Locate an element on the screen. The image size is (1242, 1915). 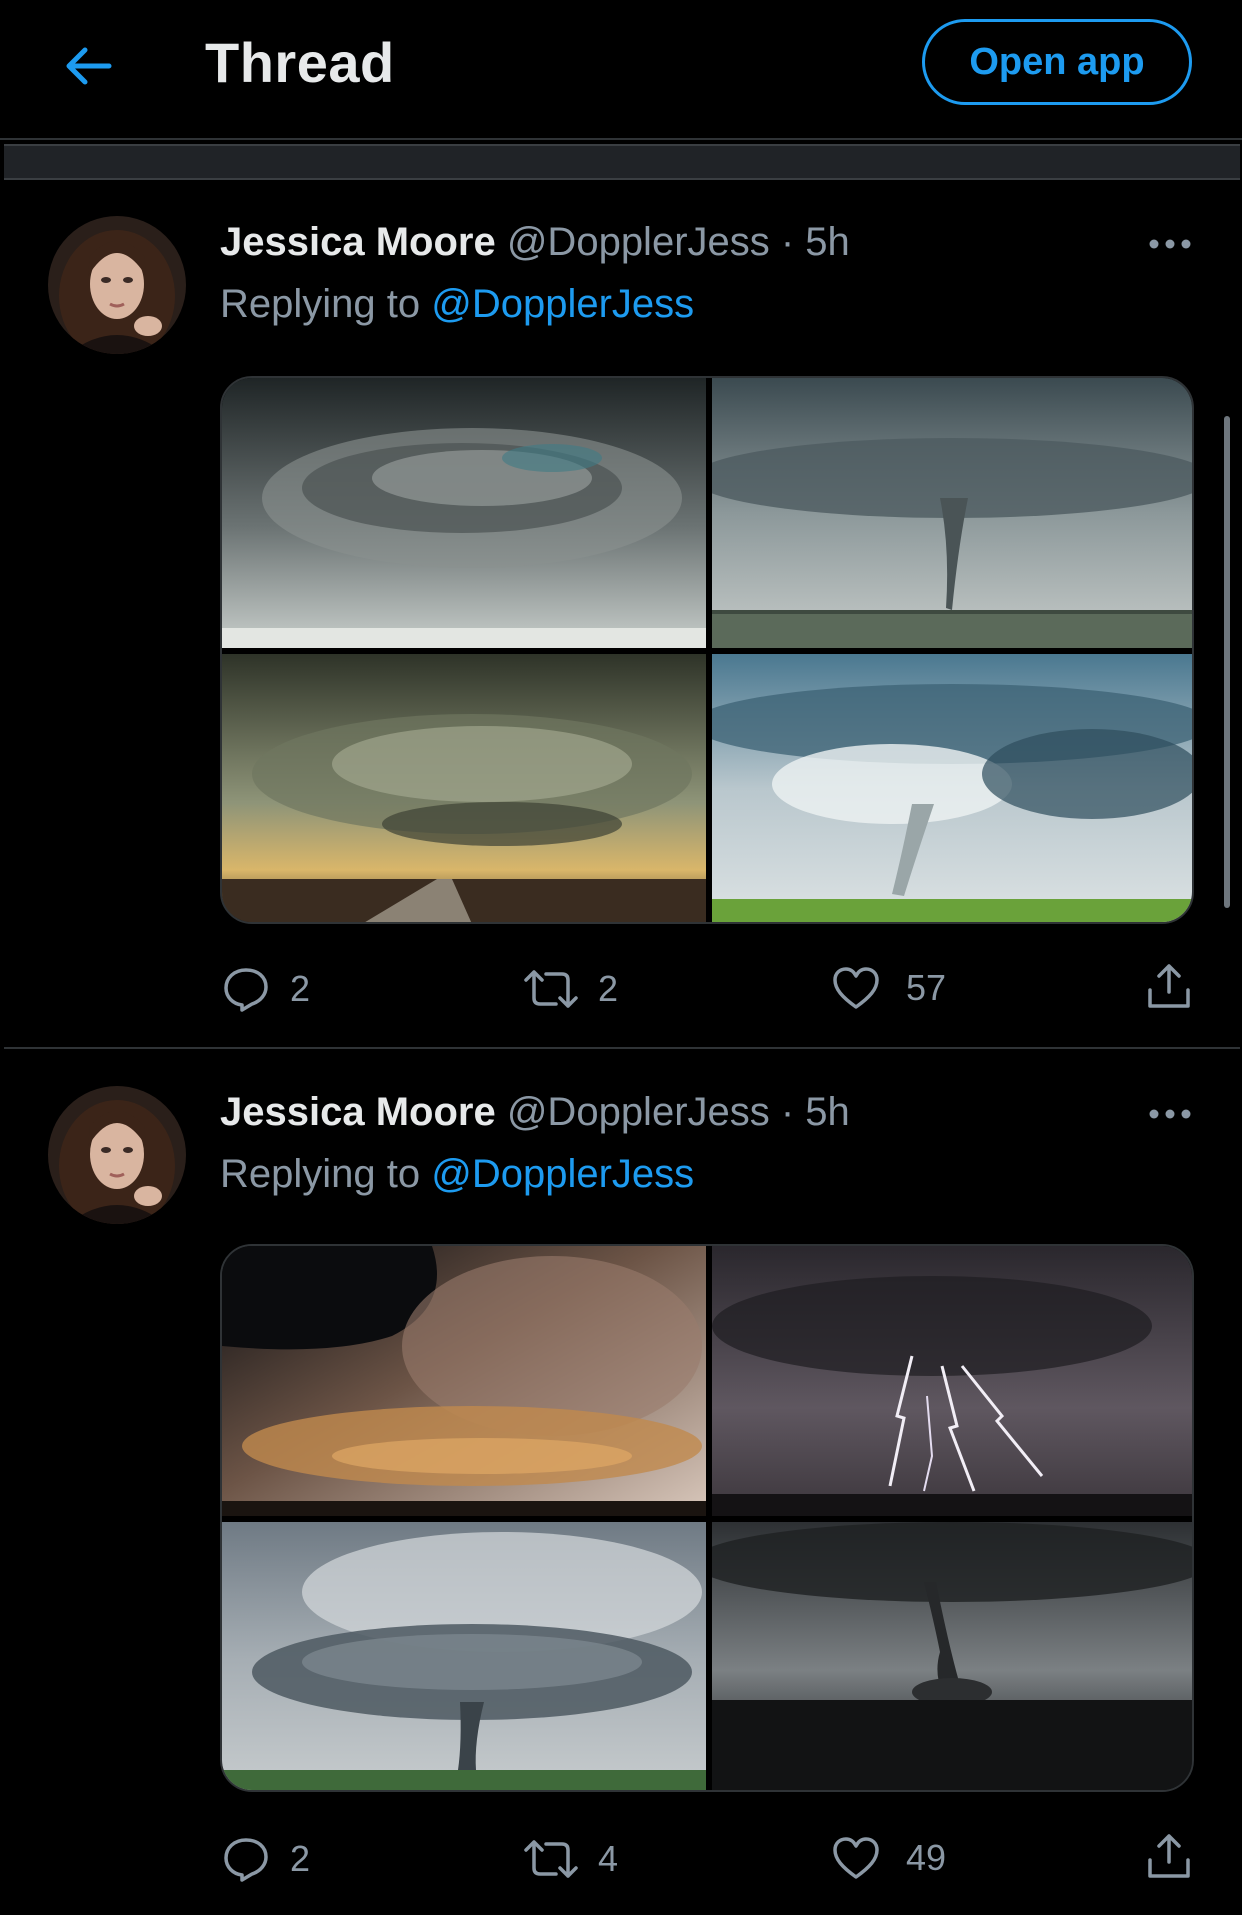
retweet-count: 4 is located at coordinates (608, 1858).